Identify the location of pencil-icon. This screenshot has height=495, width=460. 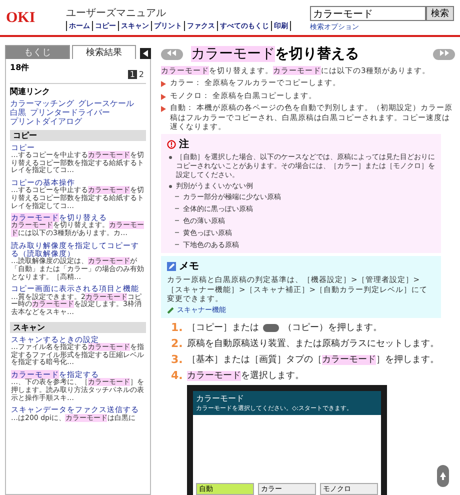
(171, 266).